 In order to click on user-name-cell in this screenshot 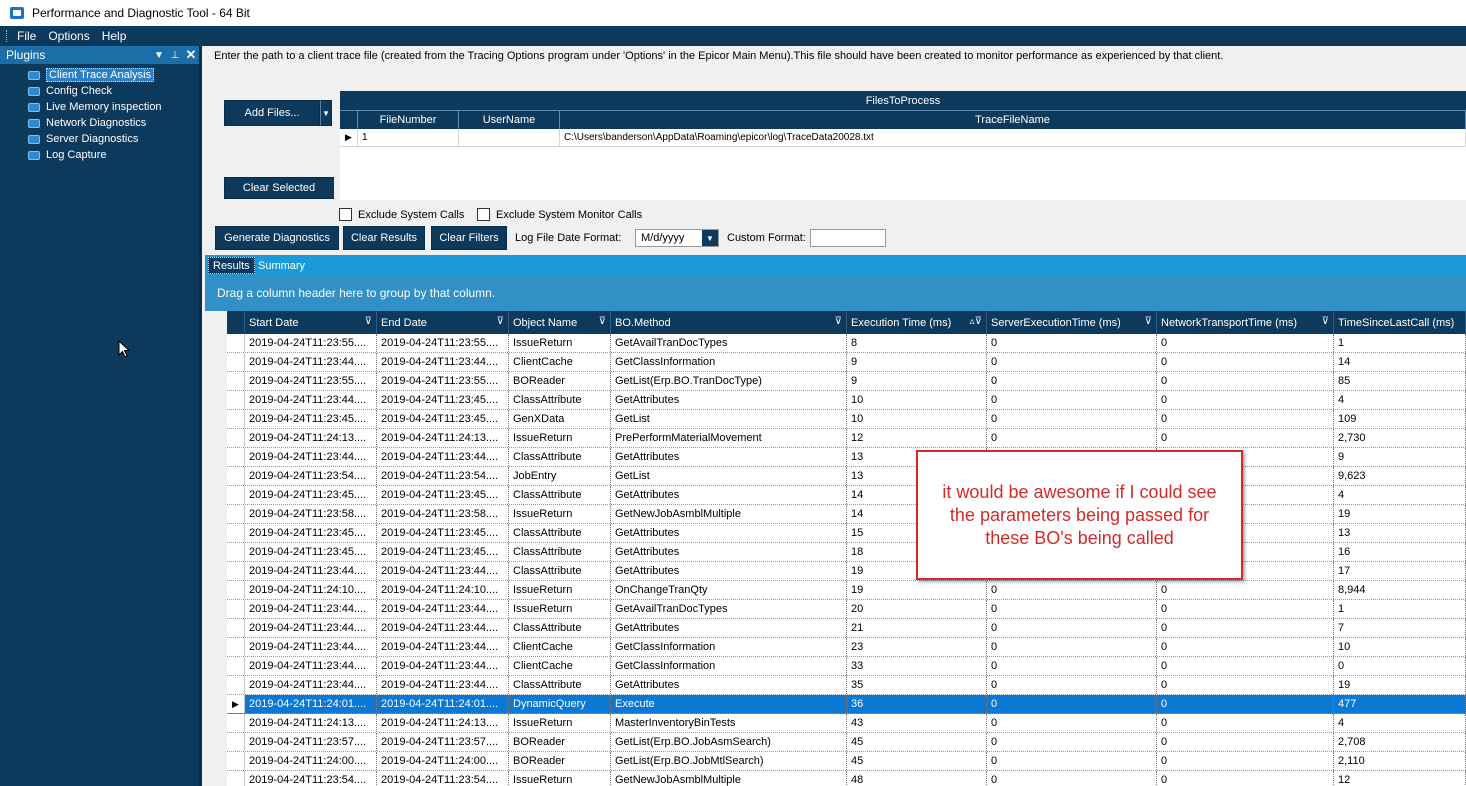, I will do `click(509, 137)`.